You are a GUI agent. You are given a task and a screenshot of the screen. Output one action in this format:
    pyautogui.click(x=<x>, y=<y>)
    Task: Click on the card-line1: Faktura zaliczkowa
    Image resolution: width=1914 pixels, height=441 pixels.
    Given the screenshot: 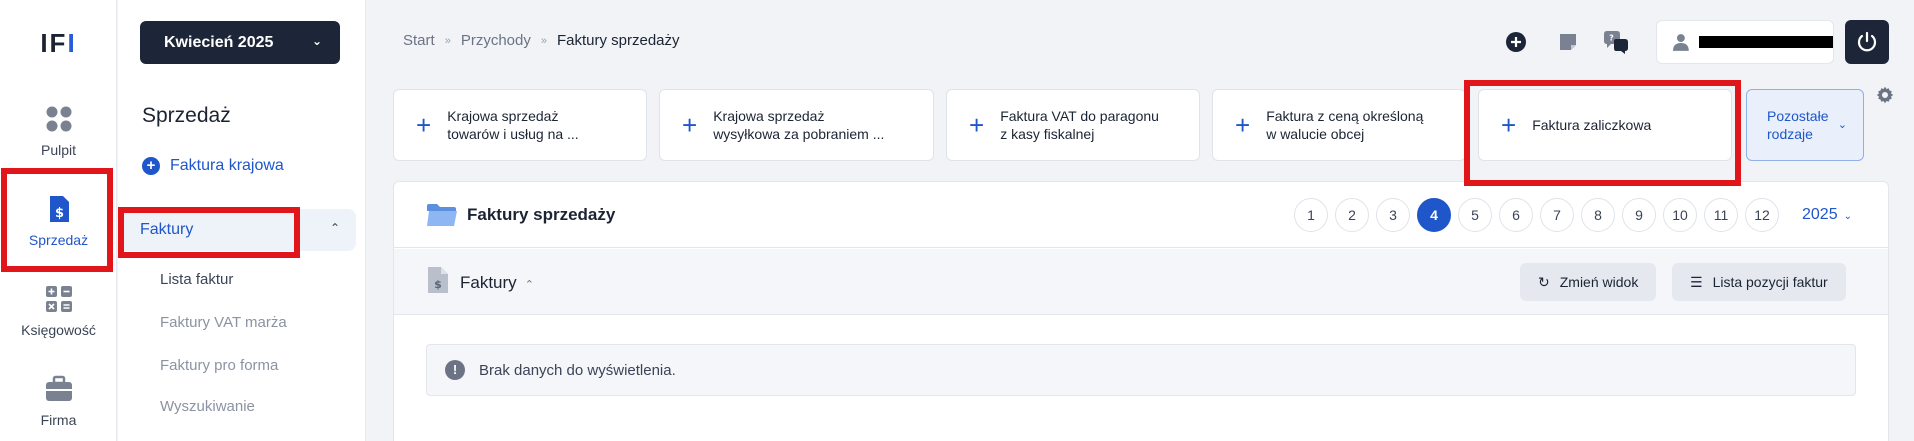 What is the action you would take?
    pyautogui.click(x=1592, y=125)
    